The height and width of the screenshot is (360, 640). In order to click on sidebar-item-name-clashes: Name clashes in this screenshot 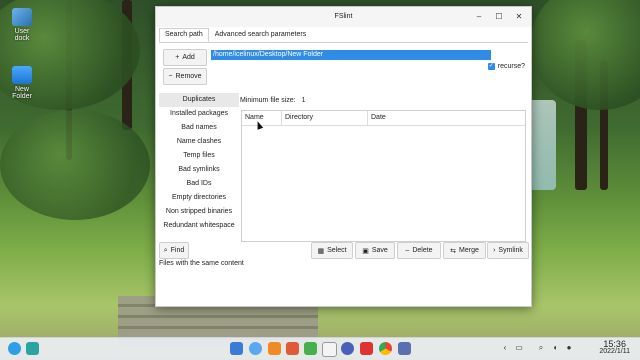, I will do `click(199, 142)`.